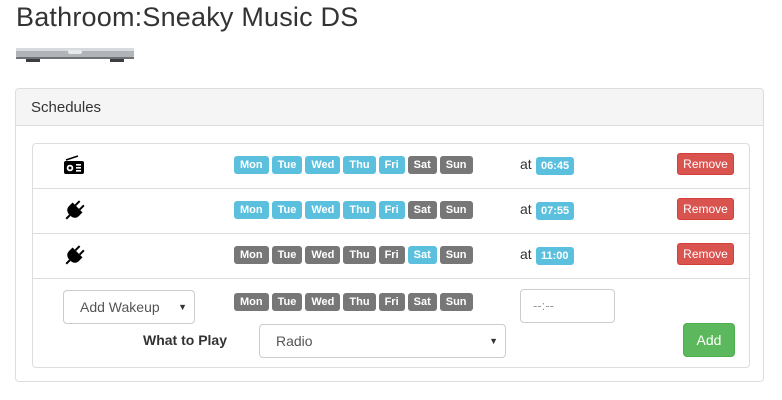 The width and height of the screenshot is (782, 400). I want to click on what-to-play-label: What to Play, so click(185, 340).